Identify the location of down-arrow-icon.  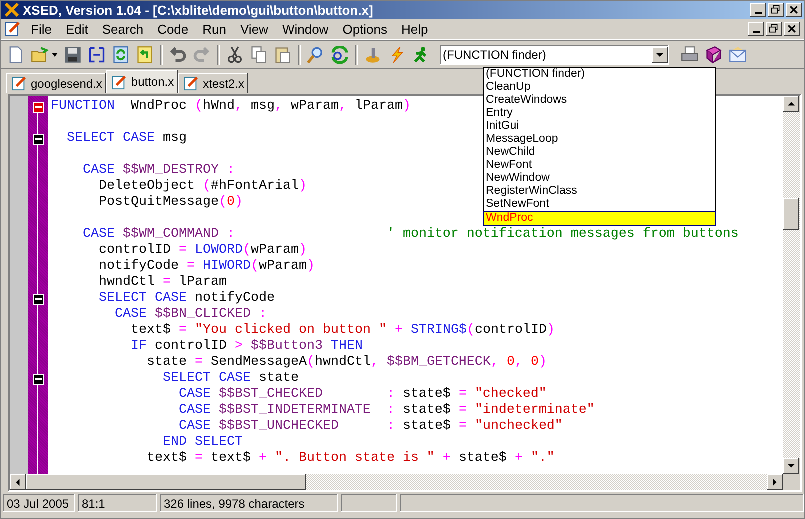
(791, 466).